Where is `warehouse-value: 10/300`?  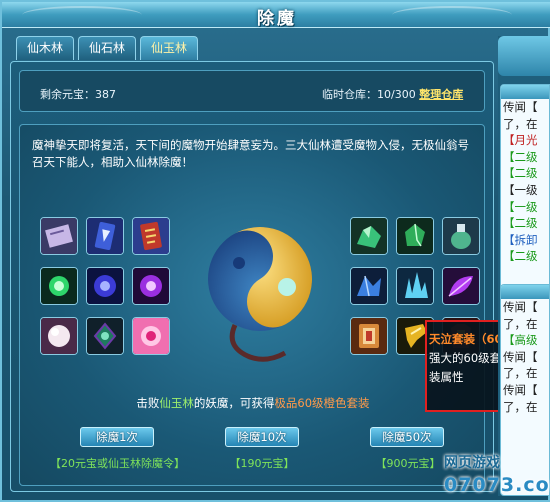
warehouse-value: 10/300 is located at coordinates (396, 94).